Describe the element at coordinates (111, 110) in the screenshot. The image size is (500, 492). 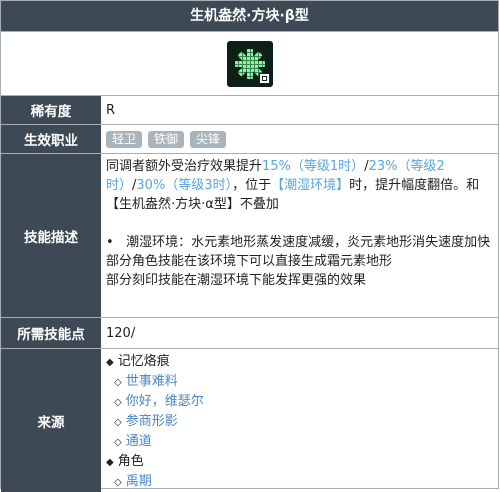
I see `rarity-value: R` at that location.